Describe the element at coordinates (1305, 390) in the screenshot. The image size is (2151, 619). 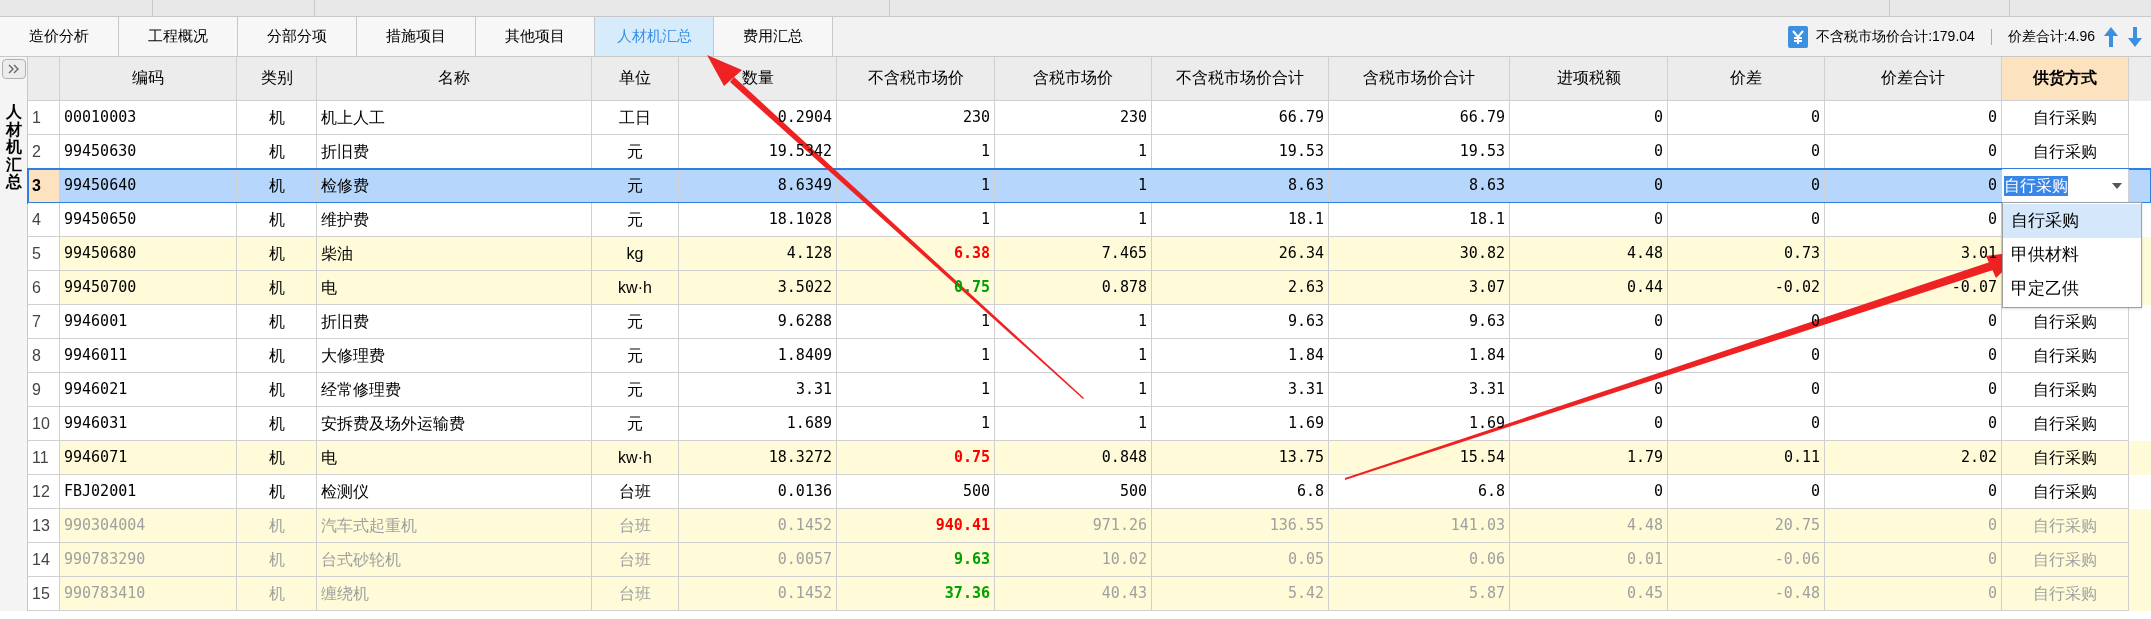
I see `total-ex-tax-cell-text: 3.31` at that location.